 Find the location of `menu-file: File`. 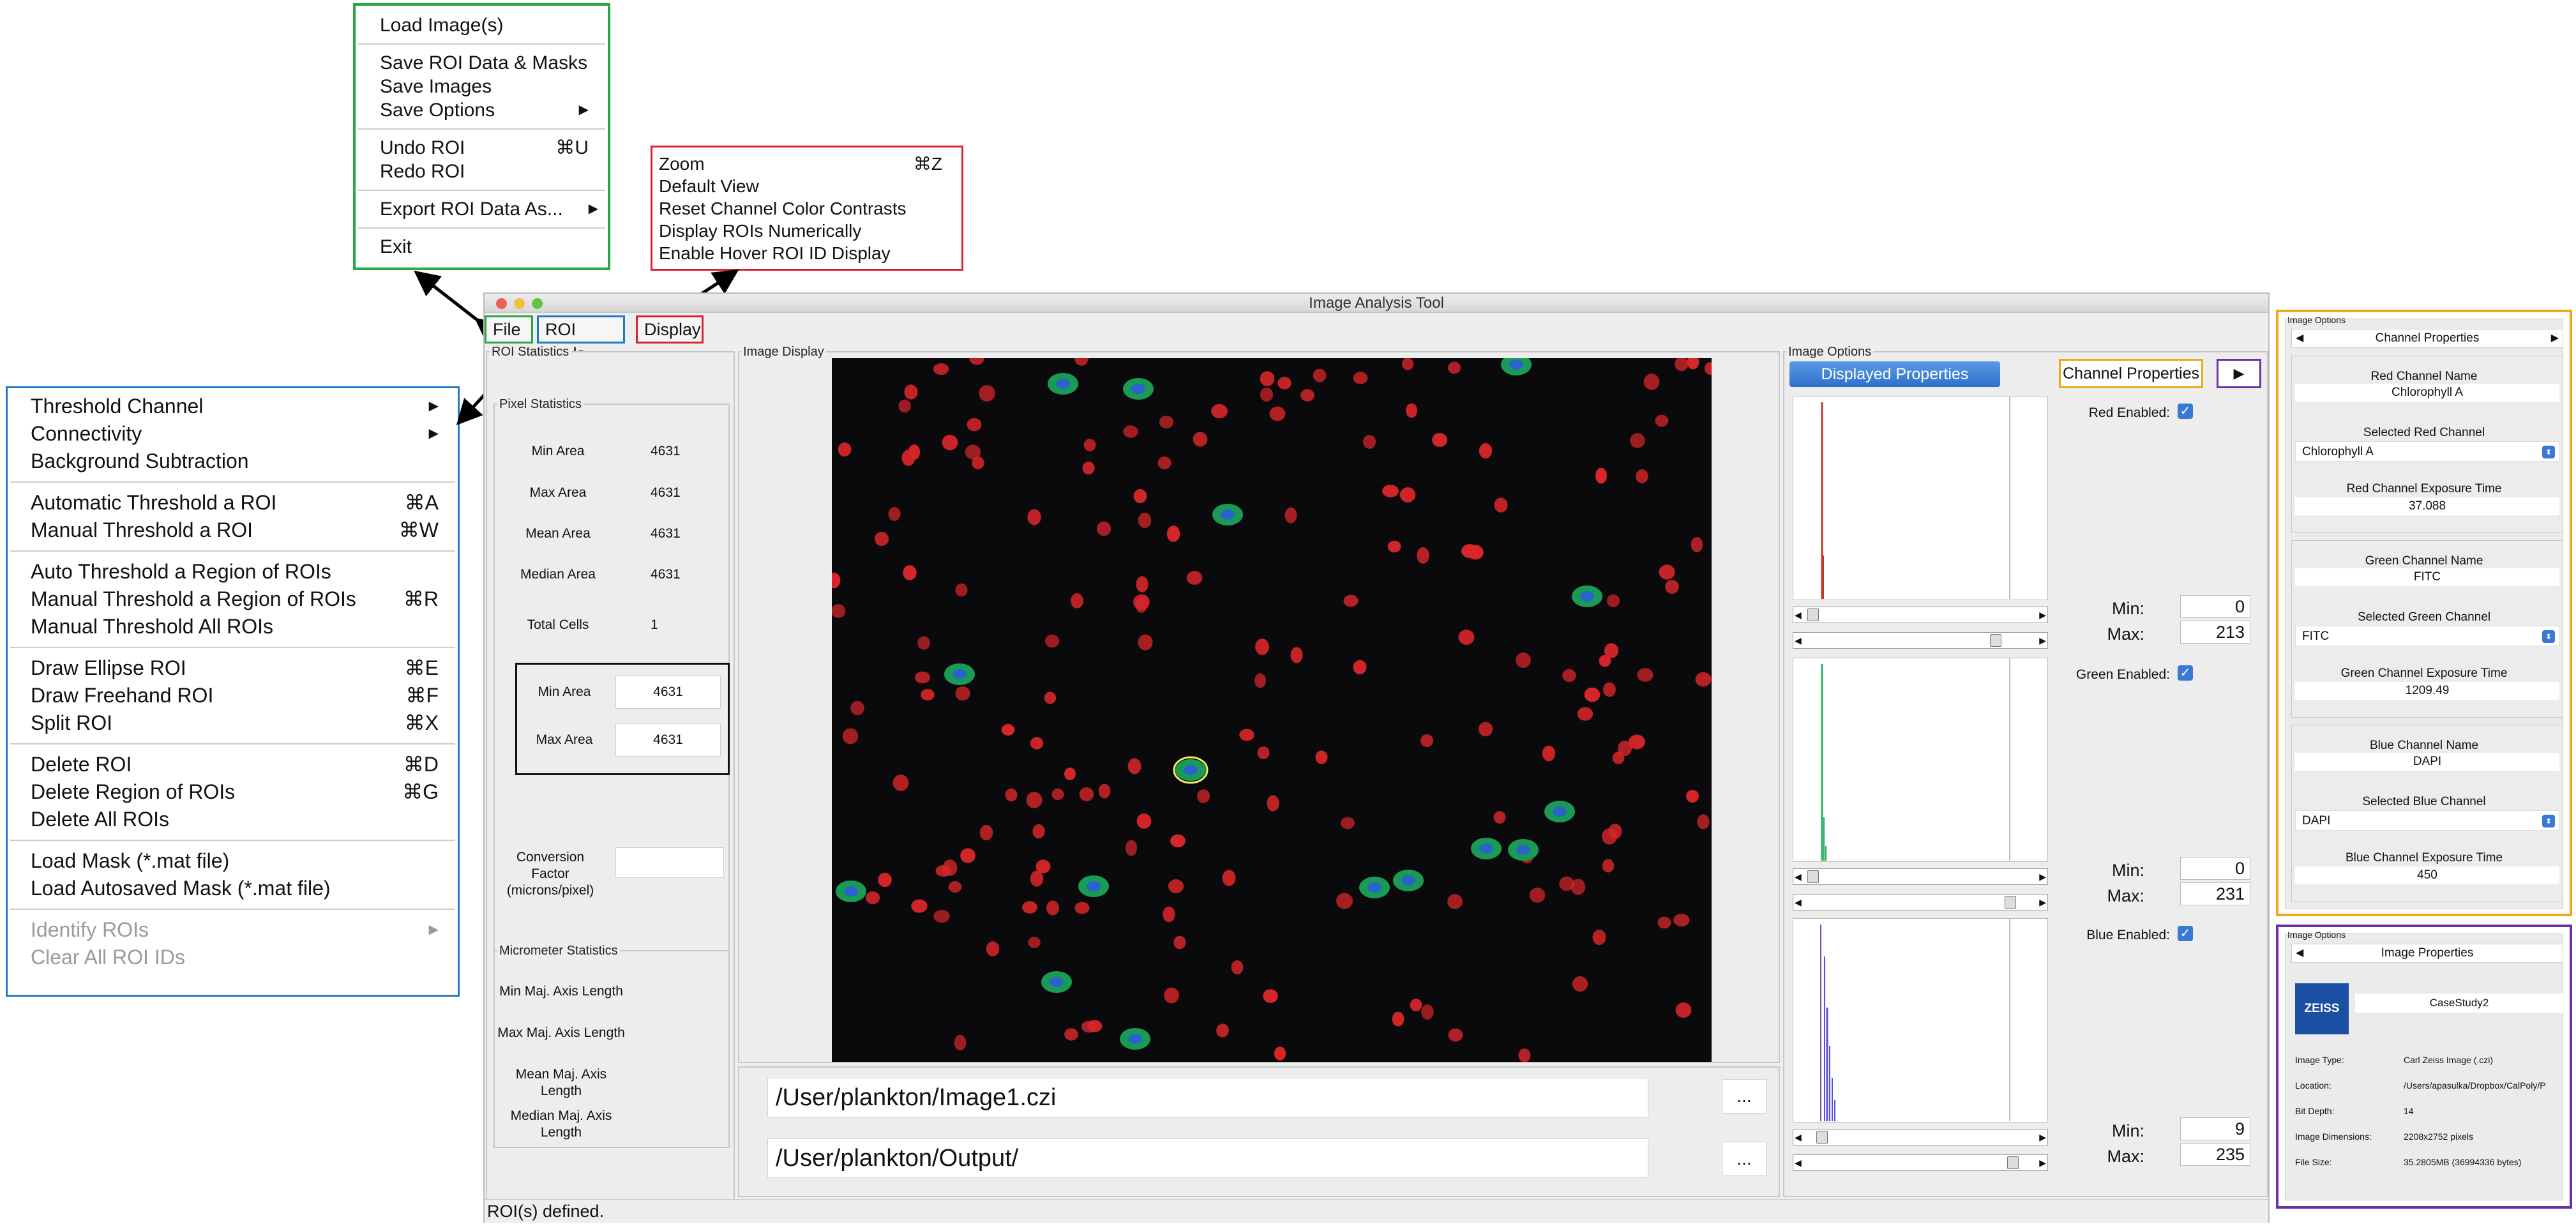

menu-file: File is located at coordinates (509, 329).